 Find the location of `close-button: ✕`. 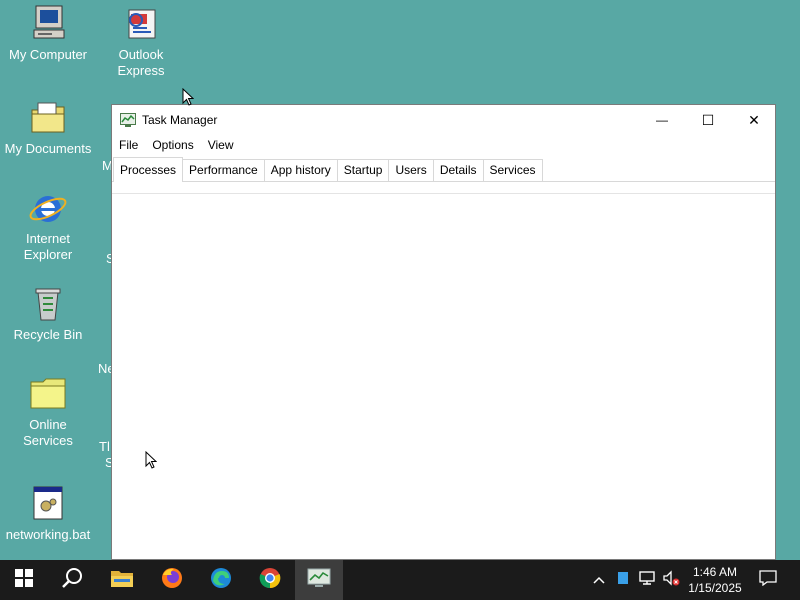

close-button: ✕ is located at coordinates (754, 120).